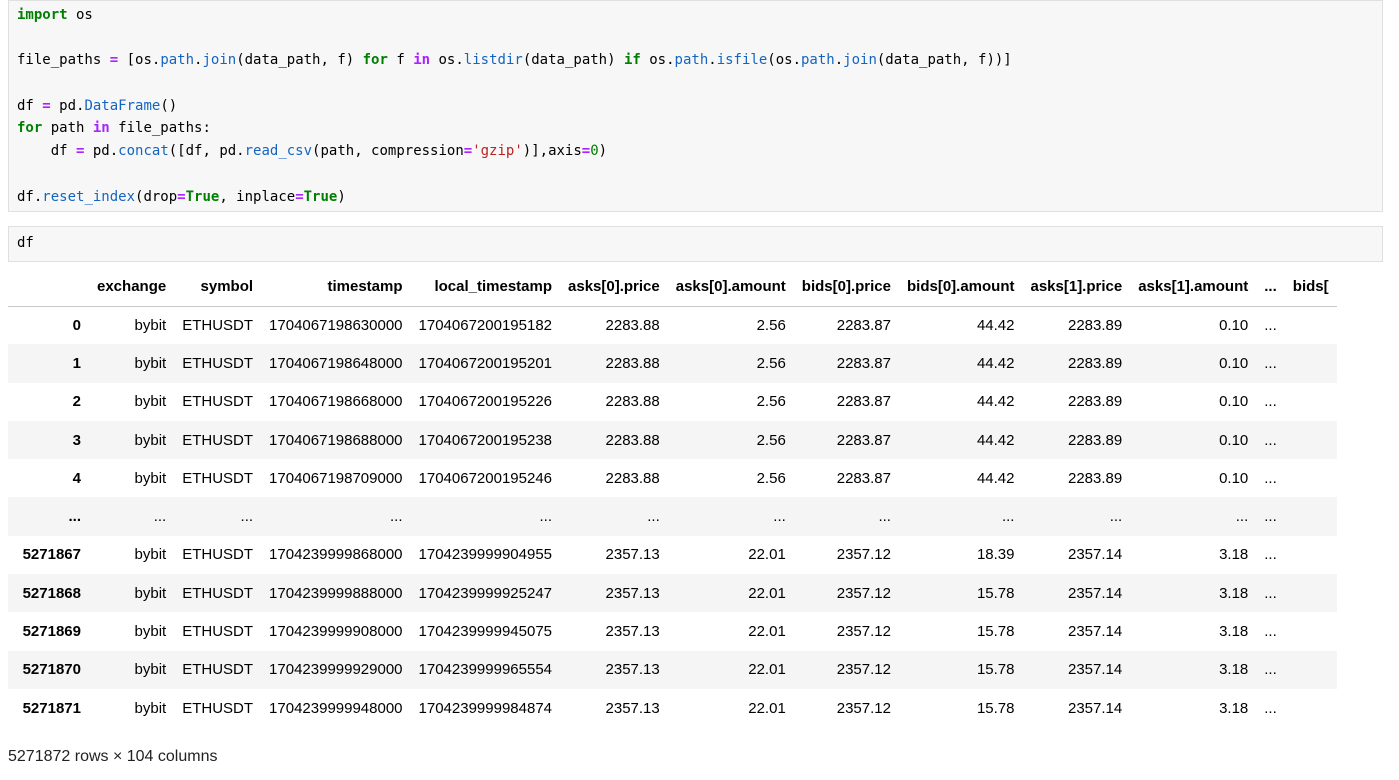 The image size is (1399, 780). Describe the element at coordinates (218, 287) in the screenshot. I see `column-header: symbol` at that location.